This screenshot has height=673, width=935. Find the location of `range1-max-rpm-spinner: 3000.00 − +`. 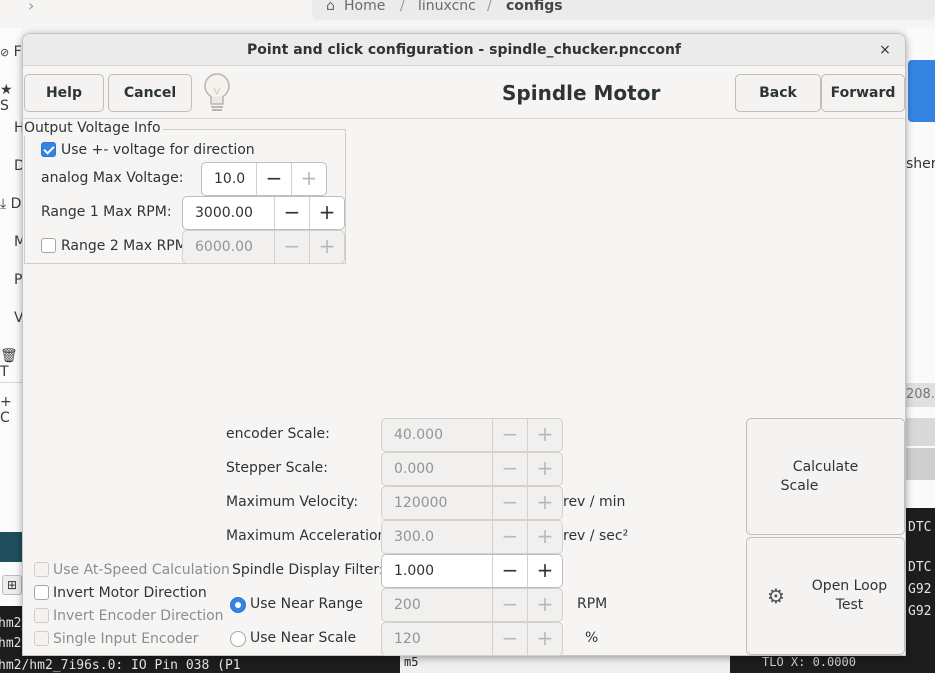

range1-max-rpm-spinner: 3000.00 − + is located at coordinates (263, 213).